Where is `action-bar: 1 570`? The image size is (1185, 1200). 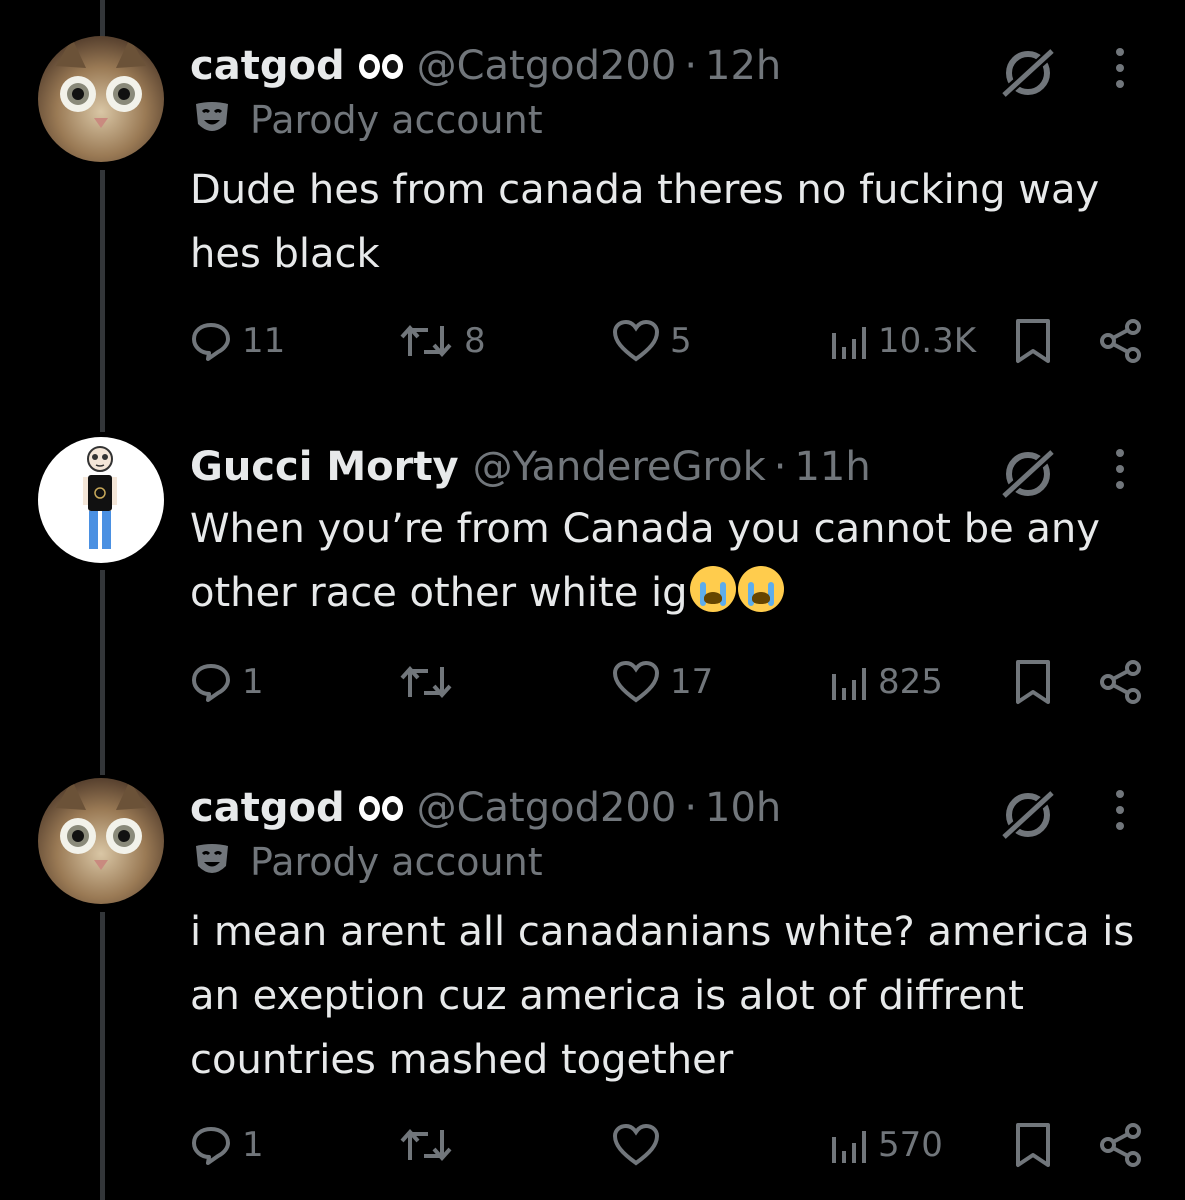 action-bar: 1 570 is located at coordinates (592, 1145).